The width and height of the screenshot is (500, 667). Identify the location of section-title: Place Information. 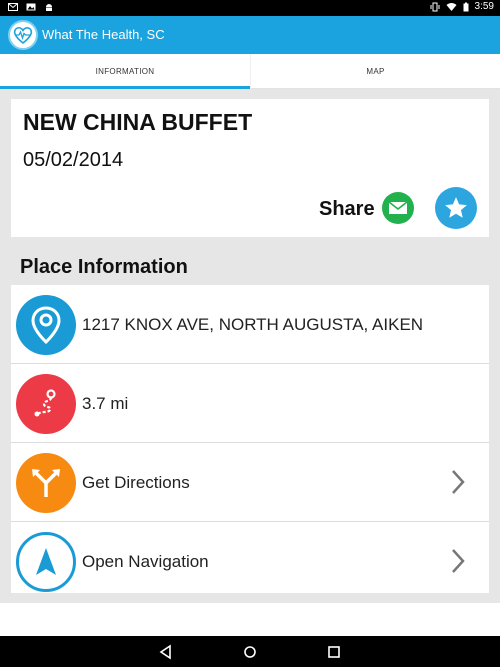
(104, 267).